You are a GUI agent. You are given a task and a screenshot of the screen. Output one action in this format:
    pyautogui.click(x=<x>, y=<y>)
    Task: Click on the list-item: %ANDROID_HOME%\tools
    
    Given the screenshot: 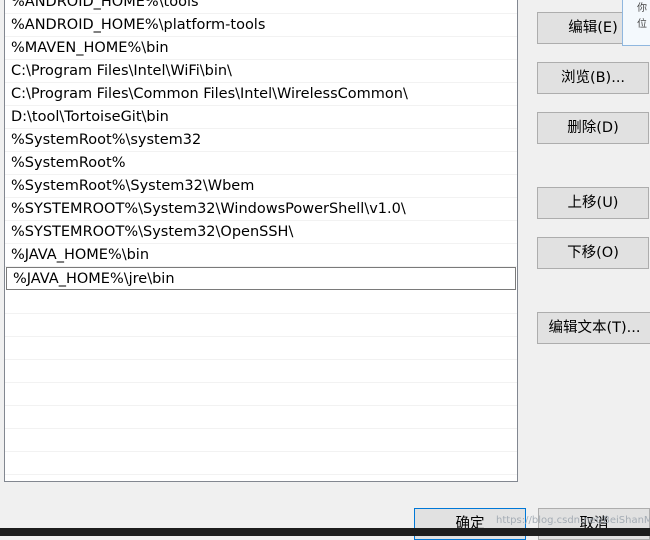 What is the action you would take?
    pyautogui.click(x=261, y=7)
    